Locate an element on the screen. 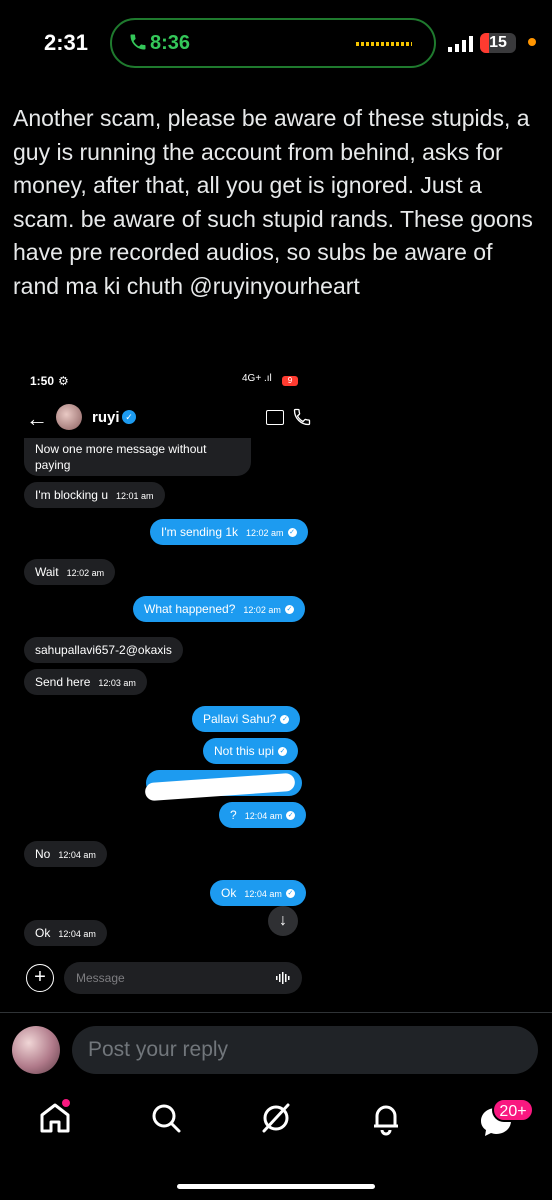  screenshot-battery: 9 is located at coordinates (290, 381).